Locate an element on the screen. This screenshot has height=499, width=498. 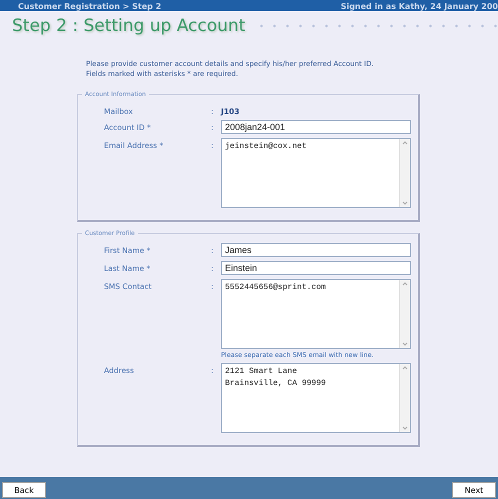
input-field: James is located at coordinates (316, 250).